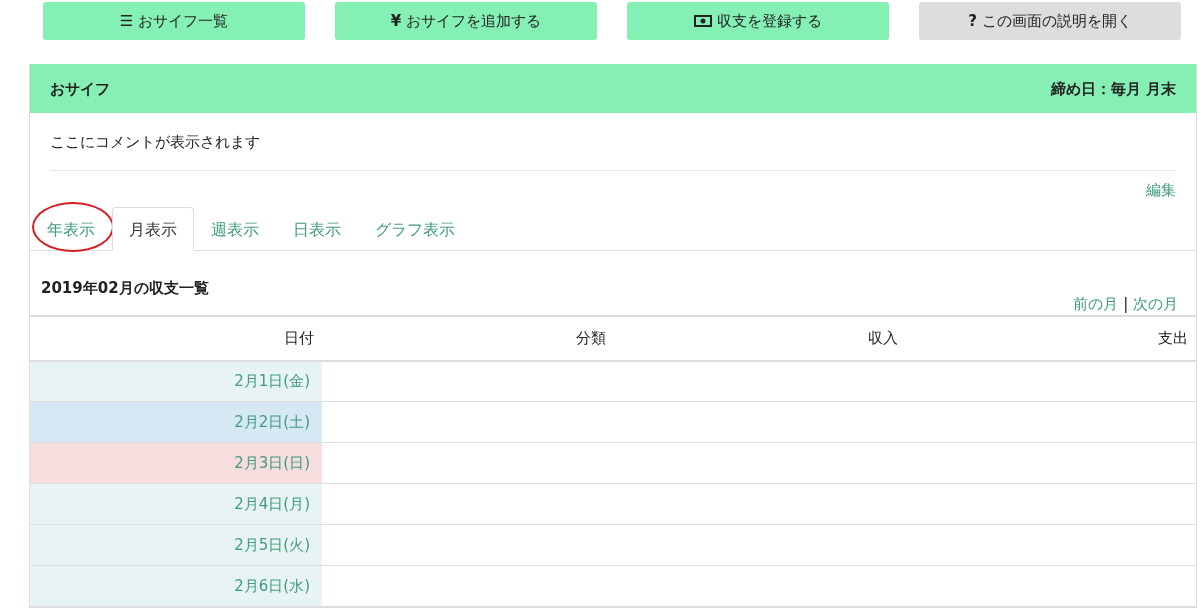 The height and width of the screenshot is (616, 1204). What do you see at coordinates (415, 229) in the screenshot?
I see `tab: グラフ表示` at bounding box center [415, 229].